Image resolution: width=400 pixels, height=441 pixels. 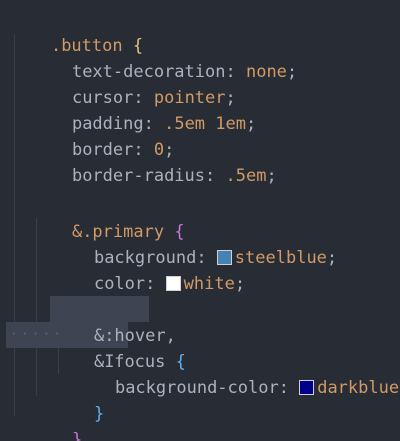 I want to click on property-value: none, so click(x=266, y=72).